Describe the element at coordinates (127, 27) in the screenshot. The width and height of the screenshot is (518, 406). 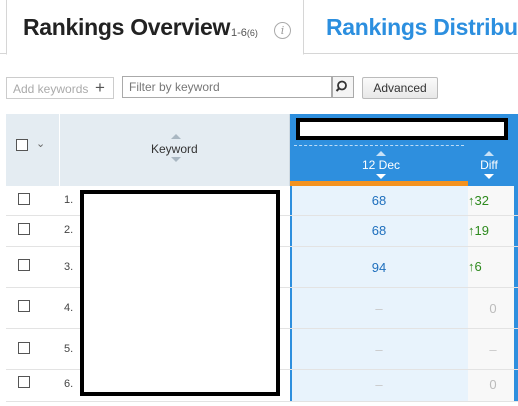
I see `tab-rankings-overview-label: Rankings Overview` at that location.